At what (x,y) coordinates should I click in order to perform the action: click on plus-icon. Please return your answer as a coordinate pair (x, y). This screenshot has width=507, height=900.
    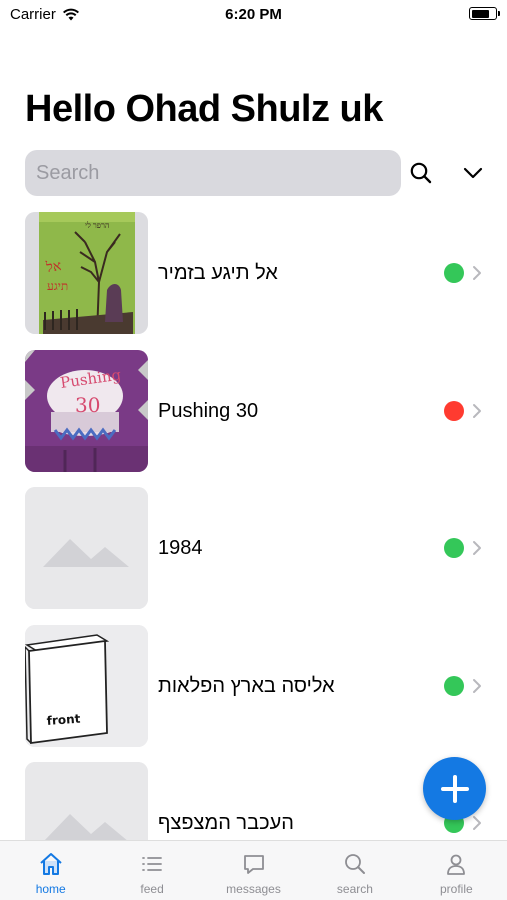
    Looking at the image, I should click on (454, 788).